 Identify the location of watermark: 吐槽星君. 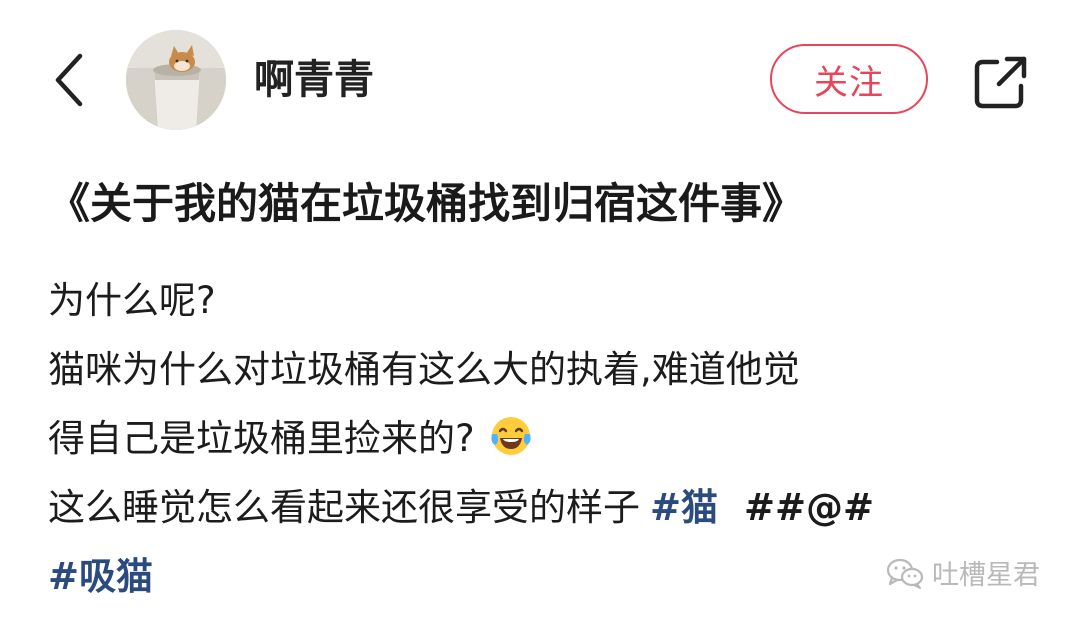
(963, 572).